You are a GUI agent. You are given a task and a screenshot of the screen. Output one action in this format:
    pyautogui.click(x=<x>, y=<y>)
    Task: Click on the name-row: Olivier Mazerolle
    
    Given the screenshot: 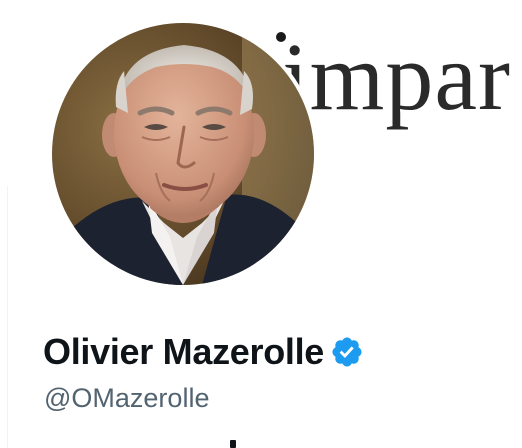 What is the action you would take?
    pyautogui.click(x=203, y=352)
    